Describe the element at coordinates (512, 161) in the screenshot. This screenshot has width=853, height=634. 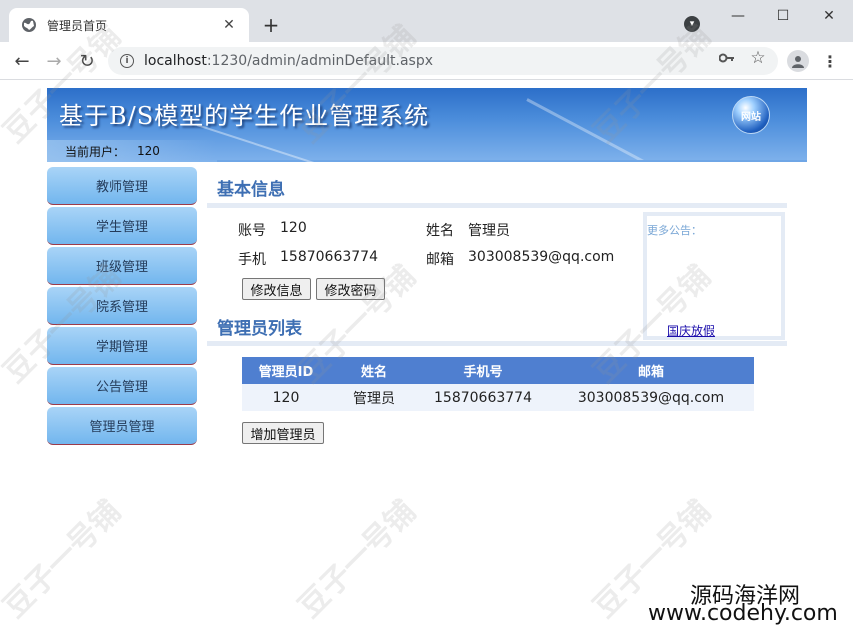
I see `banner-divider` at that location.